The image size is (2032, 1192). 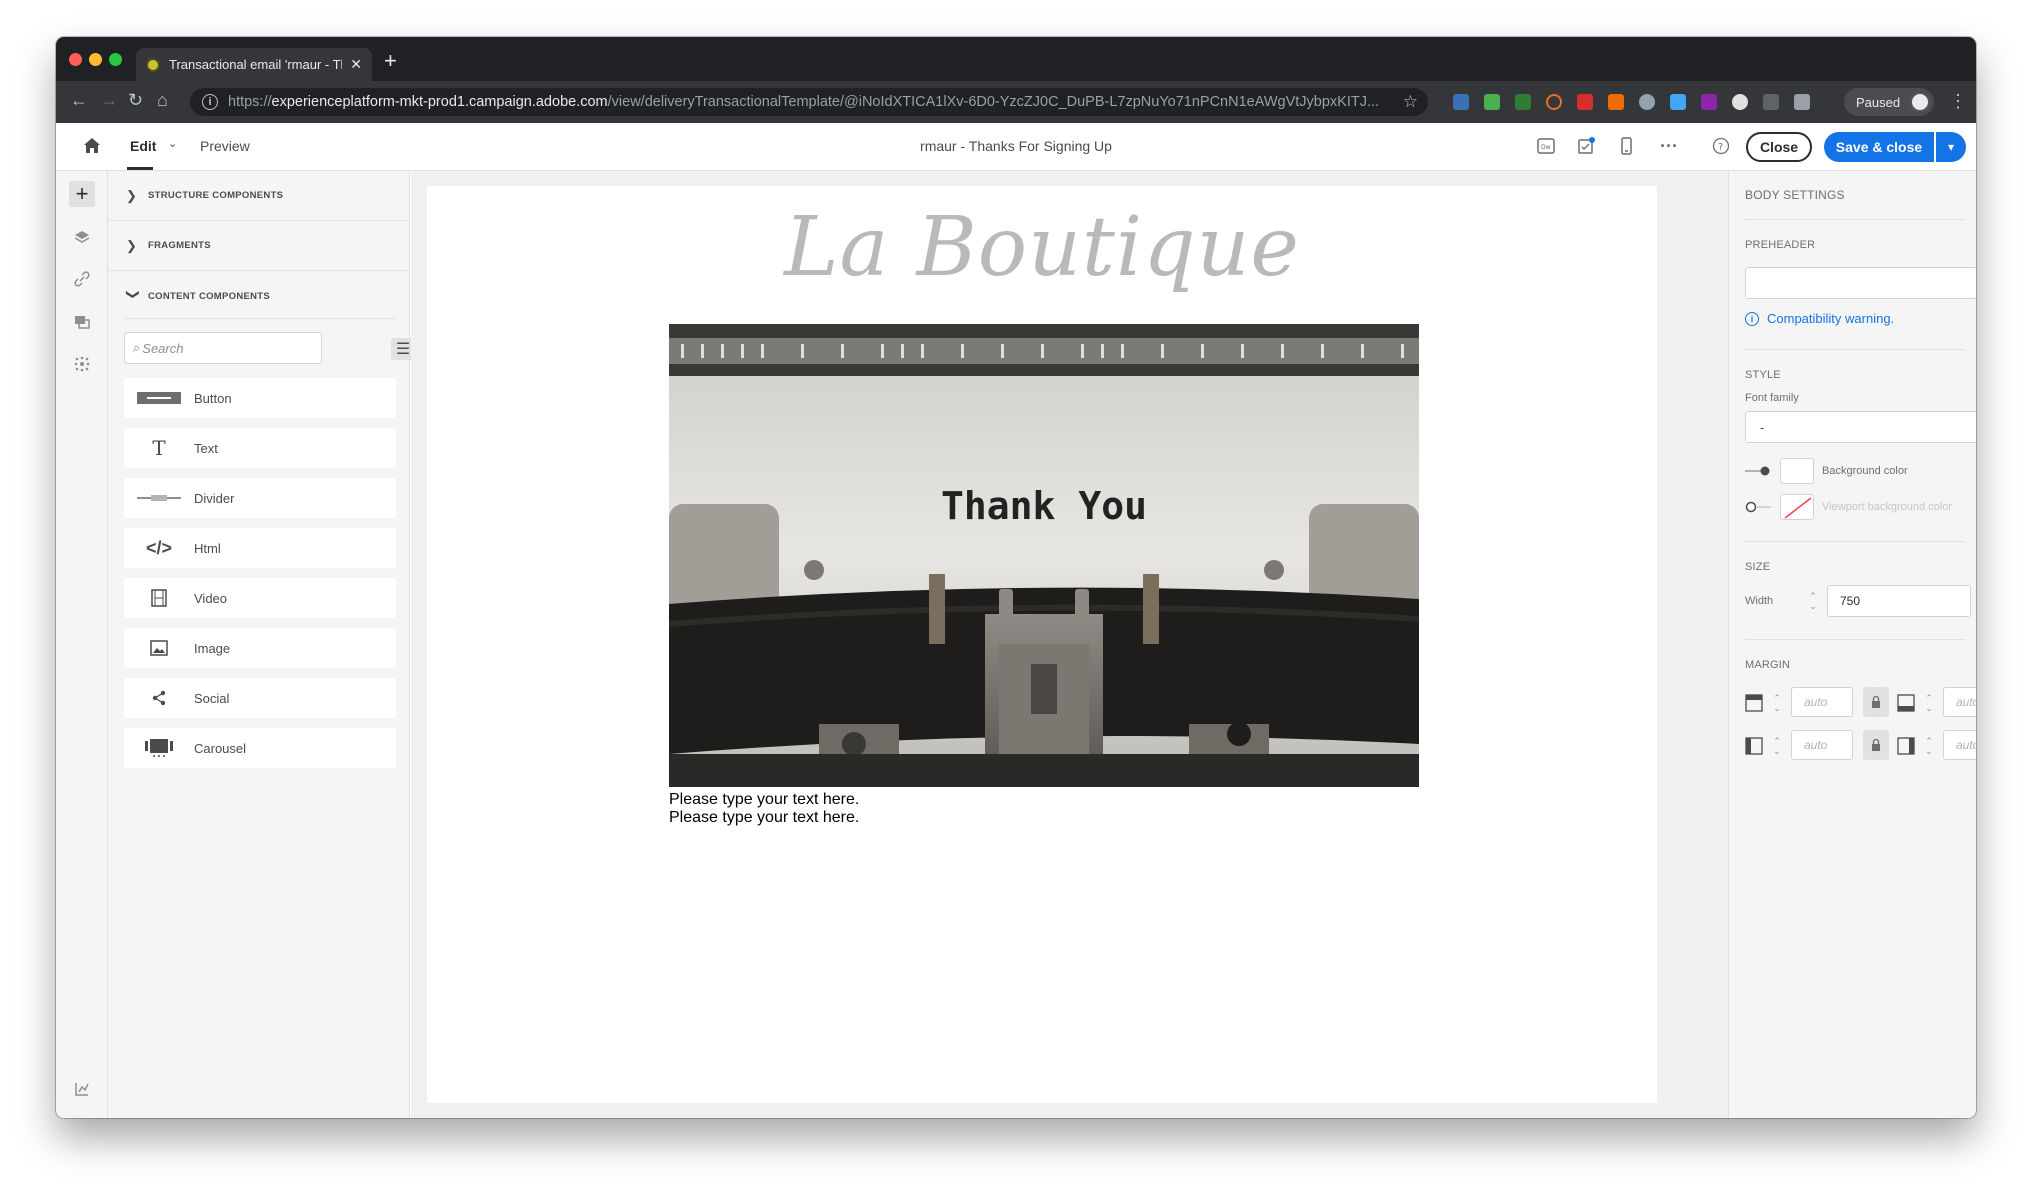 I want to click on window-close-button, so click(x=75, y=59).